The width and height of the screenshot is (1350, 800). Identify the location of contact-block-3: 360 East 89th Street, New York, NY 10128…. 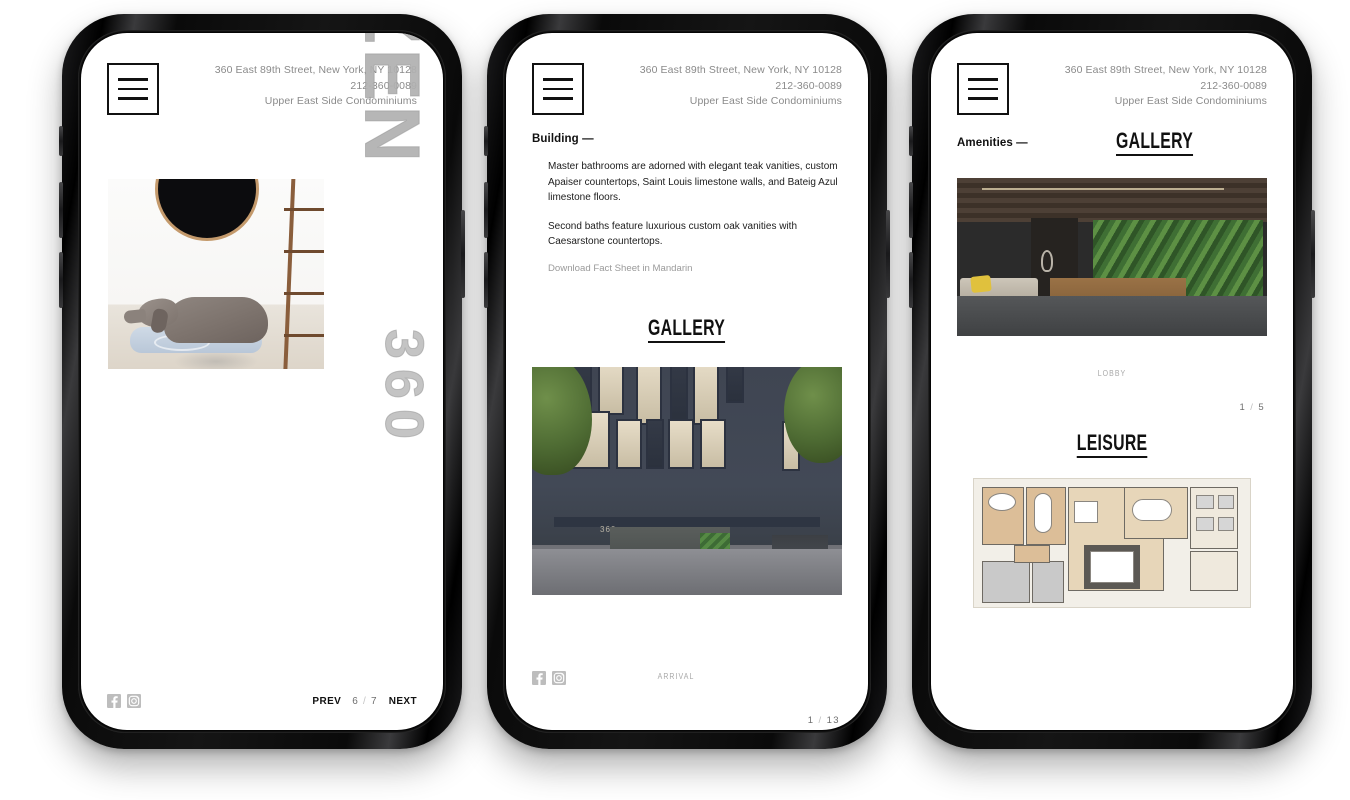
(1166, 86).